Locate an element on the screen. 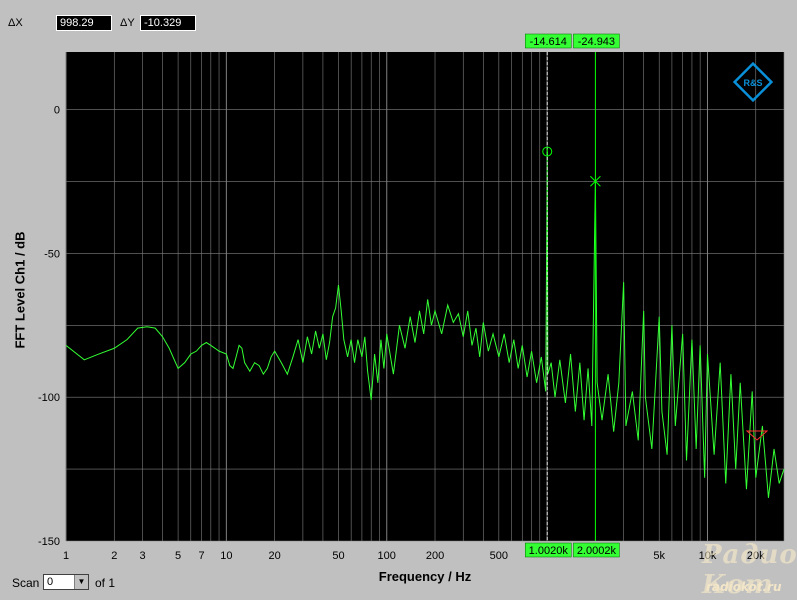 This screenshot has width=797, height=600. scan-of-label: of 1 is located at coordinates (105, 583).